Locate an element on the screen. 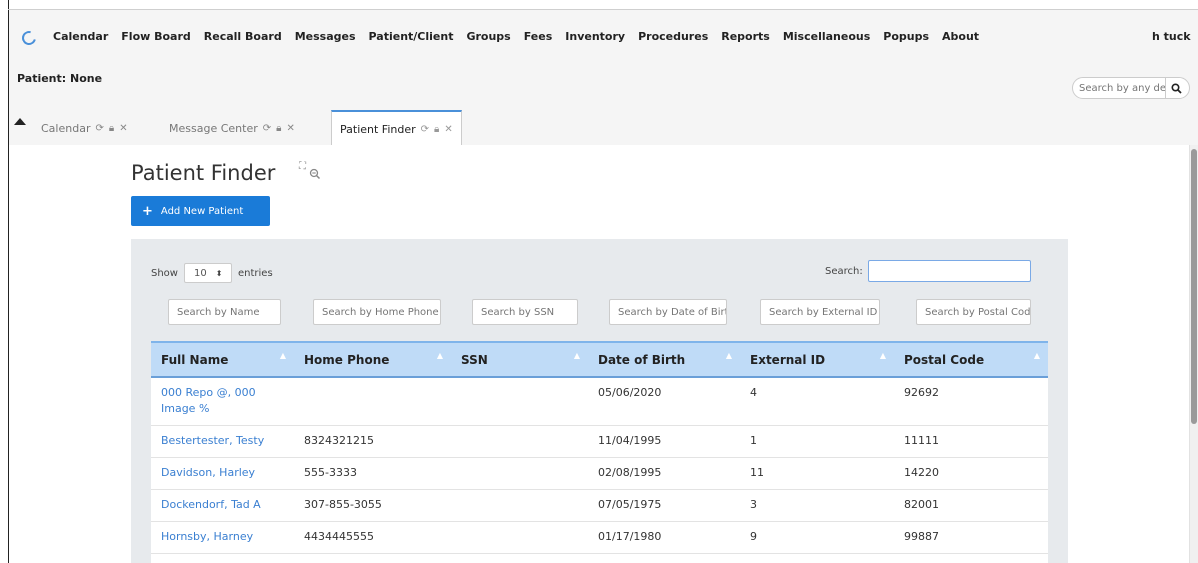 The height and width of the screenshot is (563, 1198). menu-groups: Groups is located at coordinates (488, 36).